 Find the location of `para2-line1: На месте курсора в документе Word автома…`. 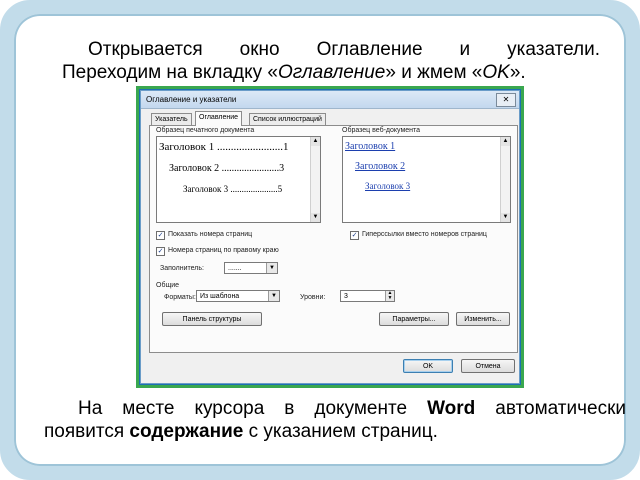

para2-line1: На месте курсора в документе Word автома… is located at coordinates (352, 408).